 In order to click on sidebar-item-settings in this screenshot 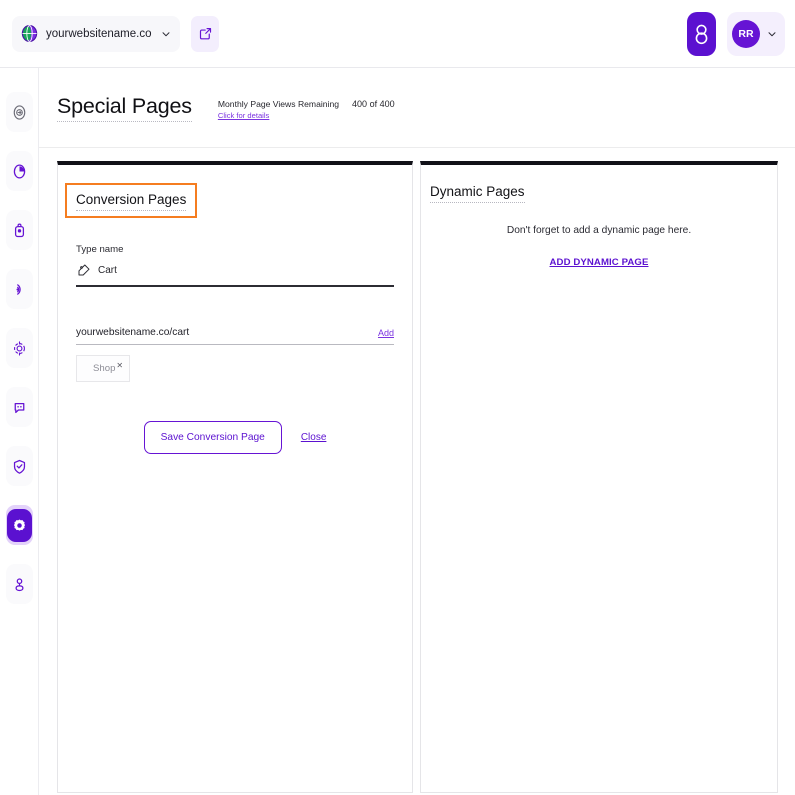, I will do `click(19, 525)`.